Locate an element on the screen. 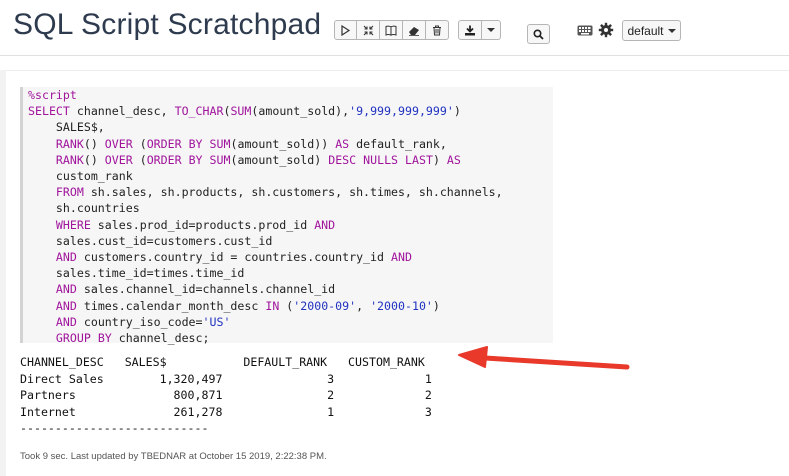 This screenshot has width=789, height=476. mode-select-value: default is located at coordinates (645, 30).